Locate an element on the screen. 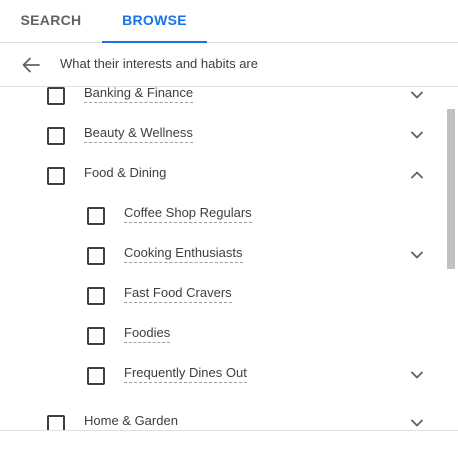 This screenshot has width=458, height=465. list-item-cooking-enthusiasts: Cooking Enthusiasts is located at coordinates (220, 255).